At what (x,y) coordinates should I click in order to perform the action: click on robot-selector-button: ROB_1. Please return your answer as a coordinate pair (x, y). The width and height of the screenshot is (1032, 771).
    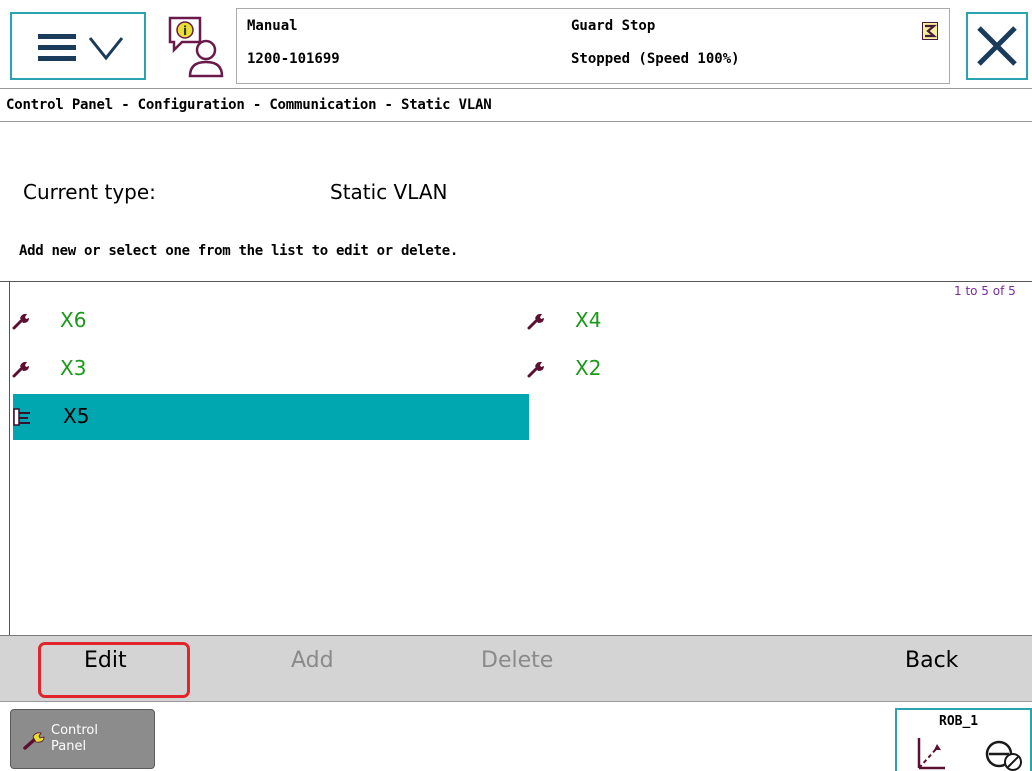
    Looking at the image, I should click on (963, 739).